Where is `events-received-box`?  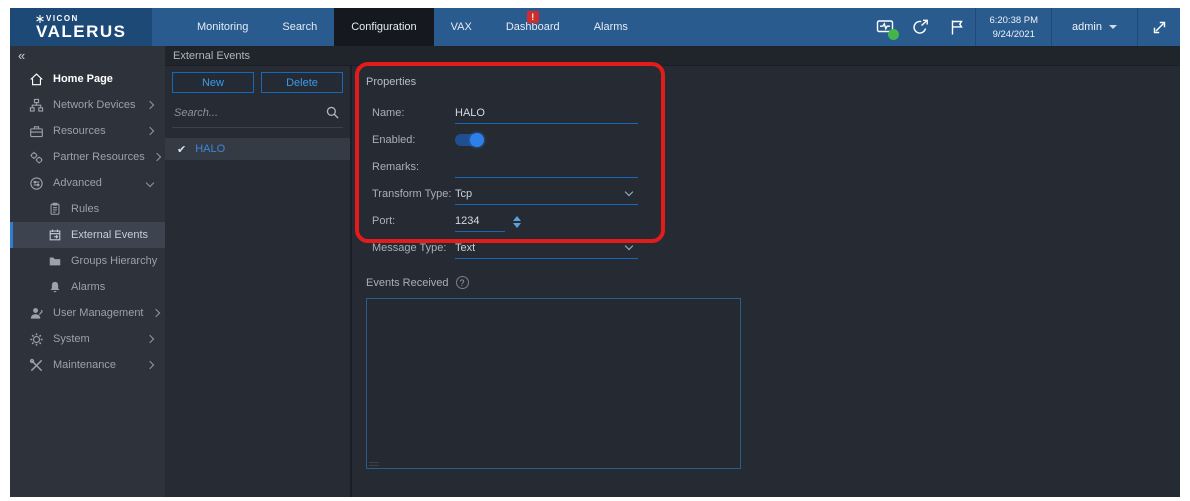
events-received-box is located at coordinates (553, 383).